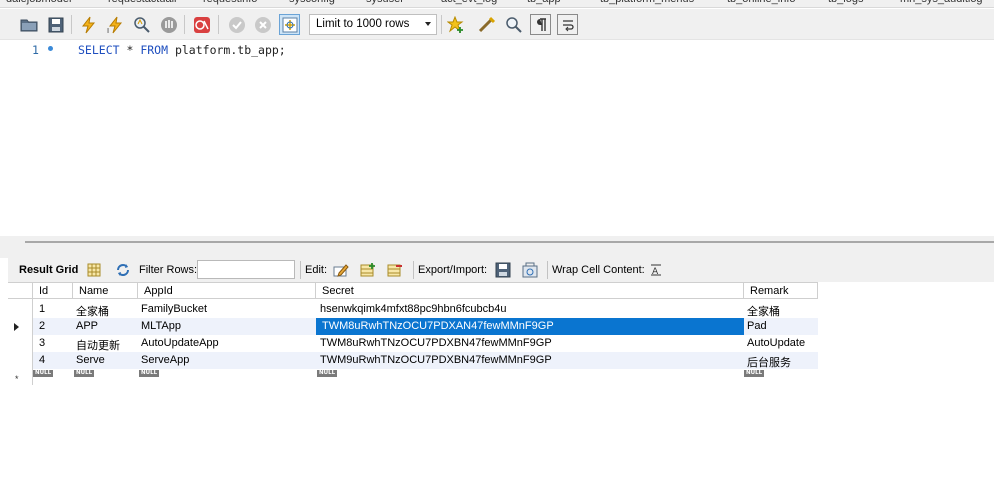 The height and width of the screenshot is (490, 994). I want to click on tab-sysuser: sysuser, so click(385, 2).